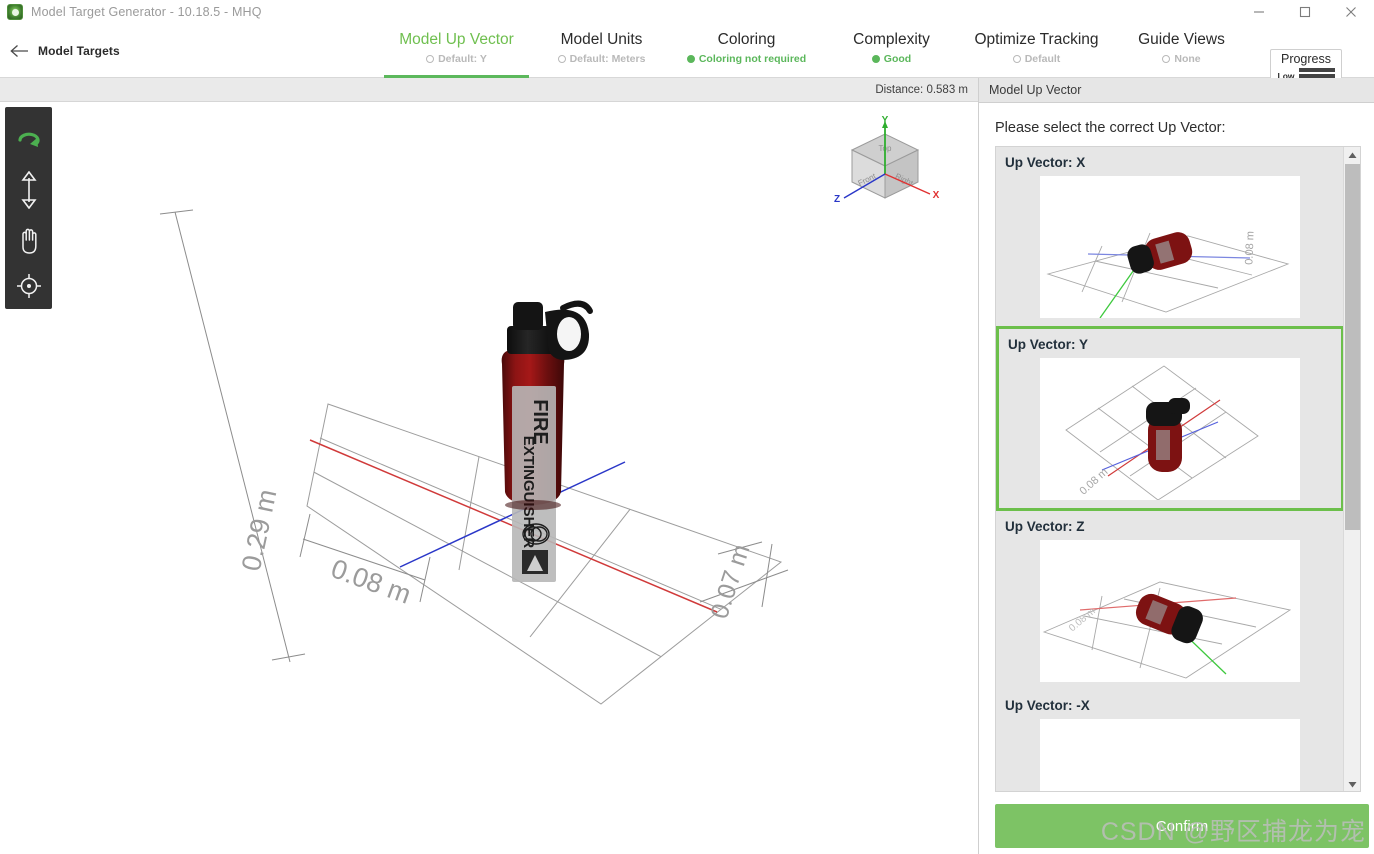 The image size is (1374, 854). I want to click on right-panel-title: Model Up Vector, so click(1035, 90).